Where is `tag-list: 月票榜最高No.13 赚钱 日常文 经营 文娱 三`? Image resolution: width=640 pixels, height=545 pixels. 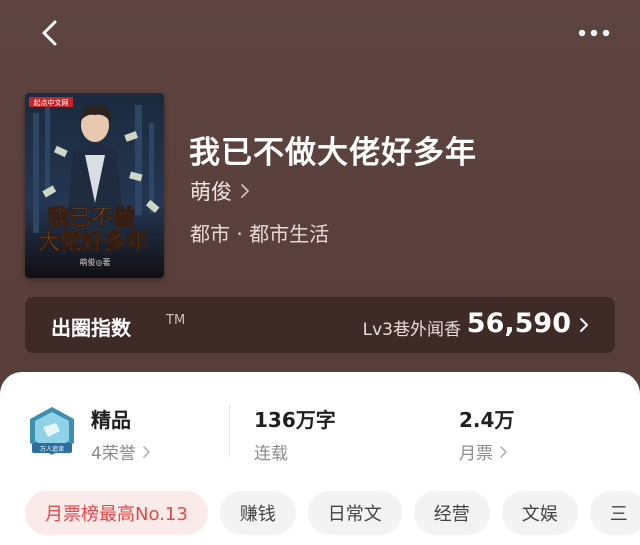 tag-list: 月票榜最高No.13 赚钱 日常文 经营 文娱 三 is located at coordinates (332, 513).